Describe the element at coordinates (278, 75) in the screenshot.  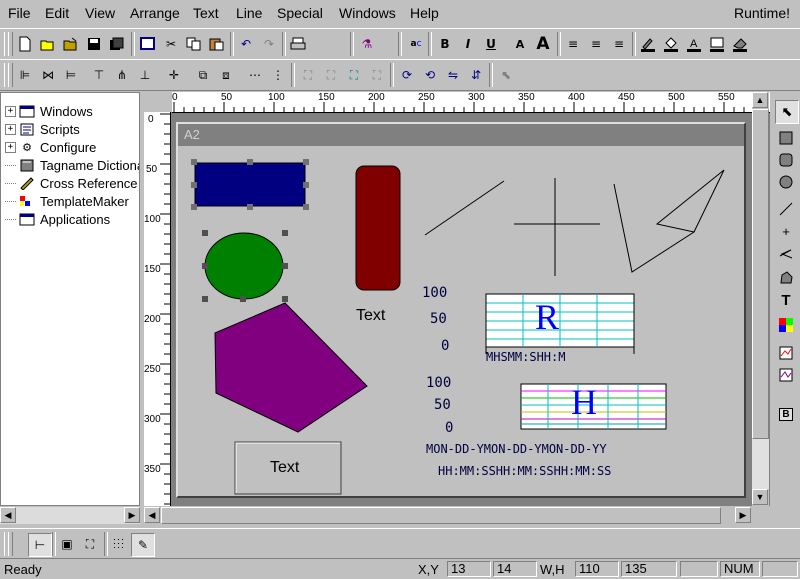
I see `space-vertical-icon: ⋮` at that location.